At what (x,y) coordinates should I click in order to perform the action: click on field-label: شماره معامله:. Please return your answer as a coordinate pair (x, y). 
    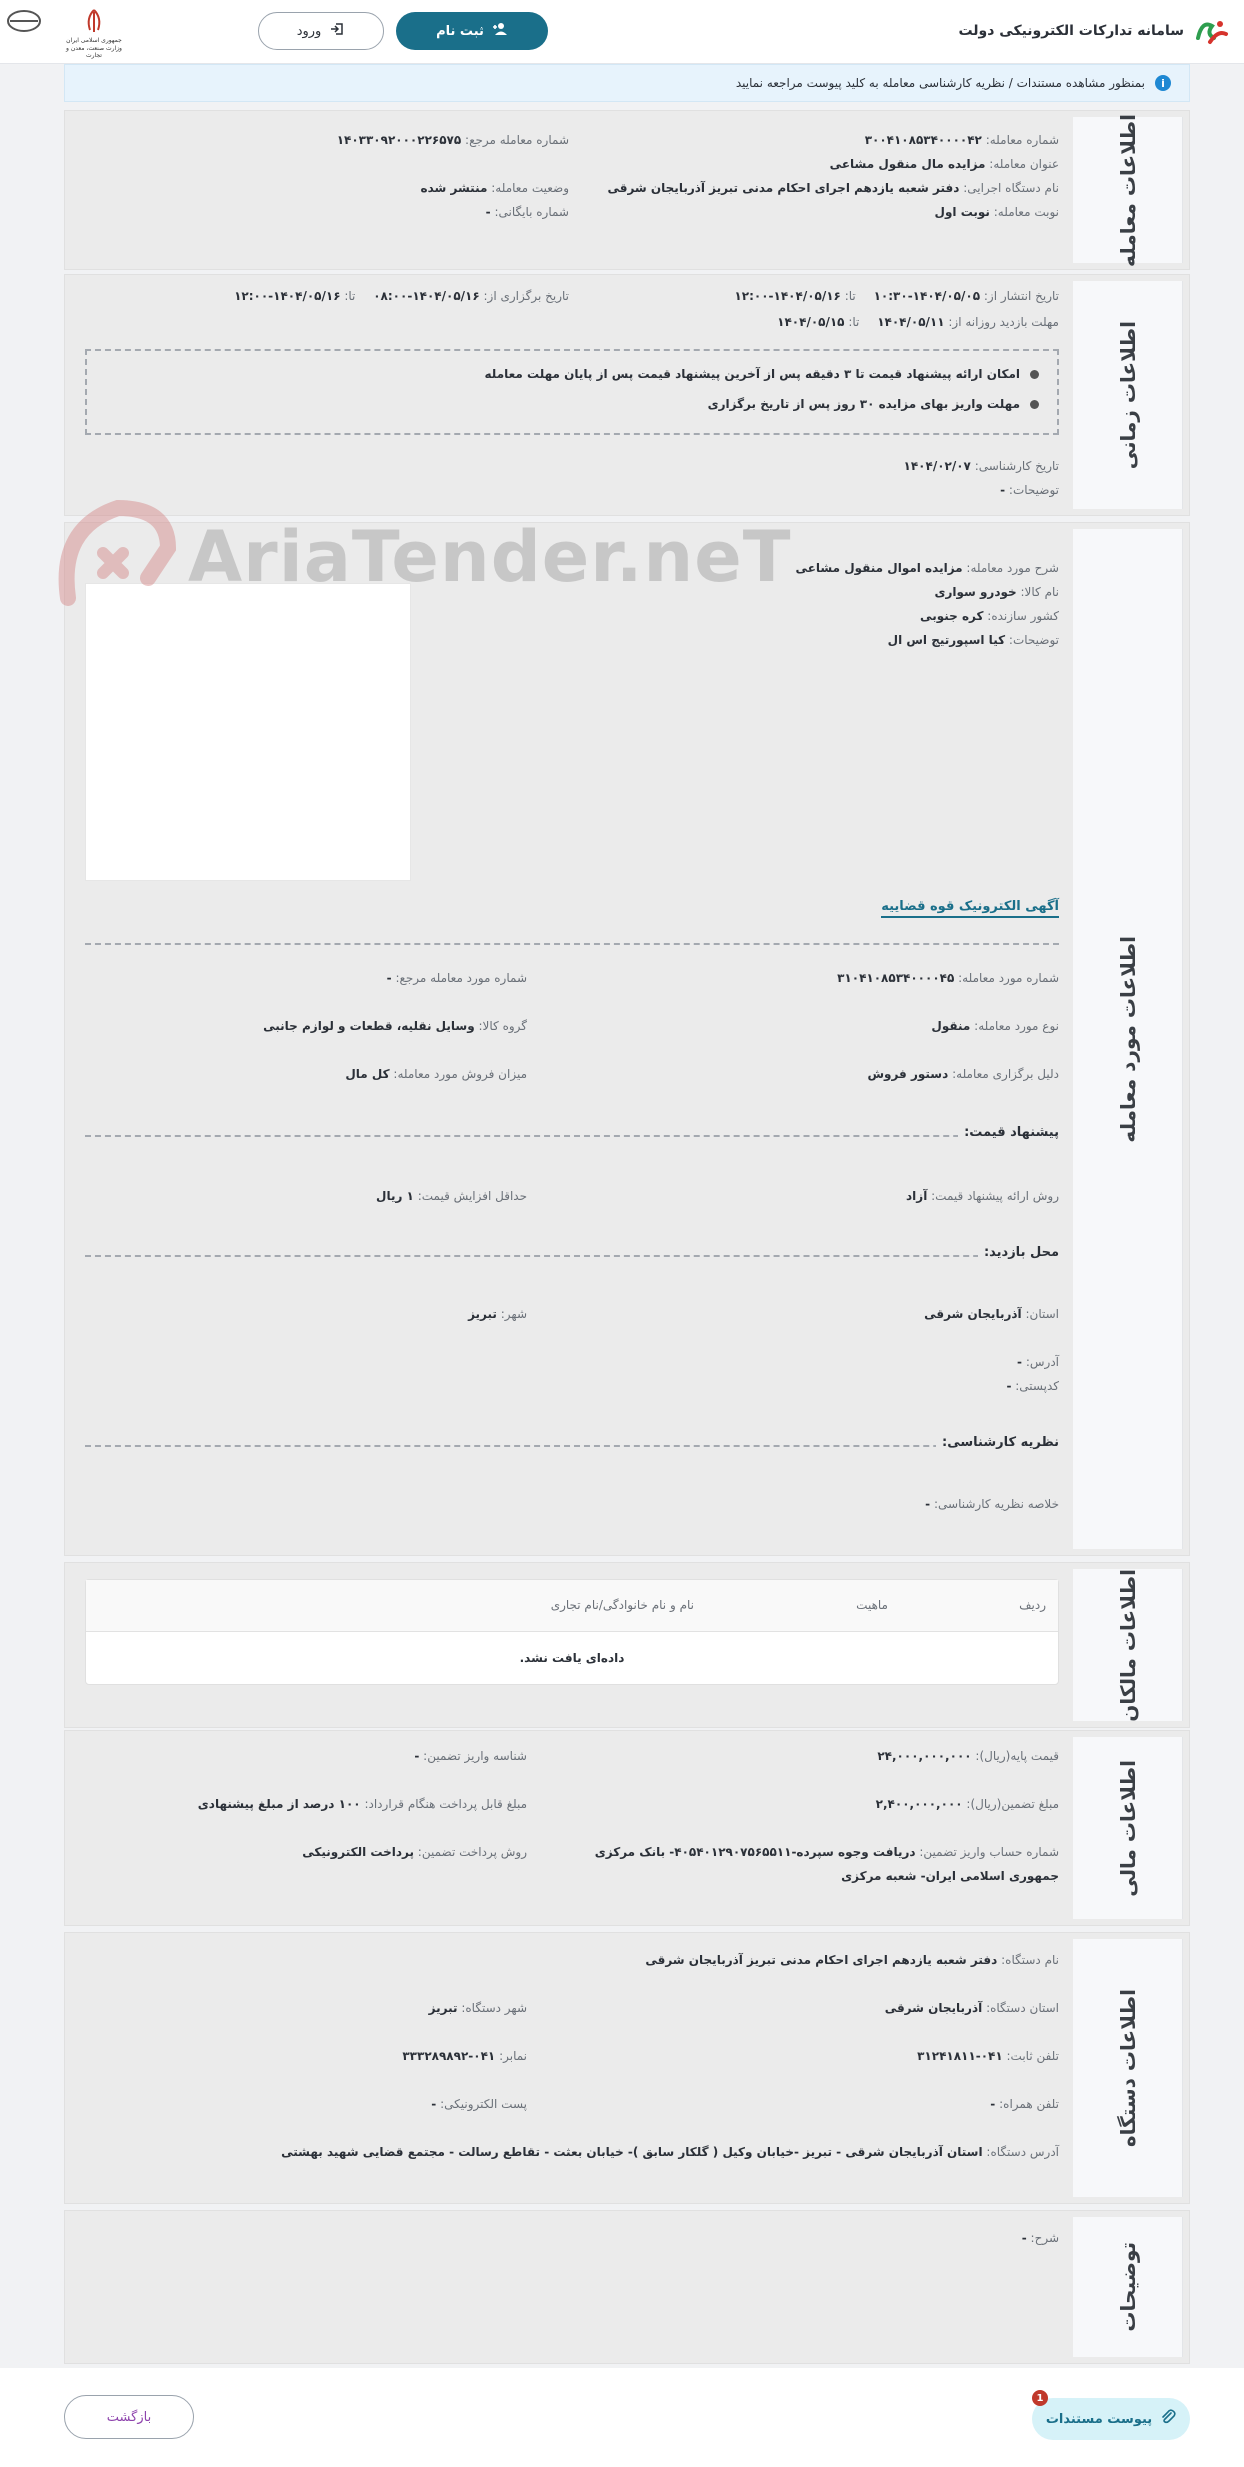
    Looking at the image, I should click on (1022, 140).